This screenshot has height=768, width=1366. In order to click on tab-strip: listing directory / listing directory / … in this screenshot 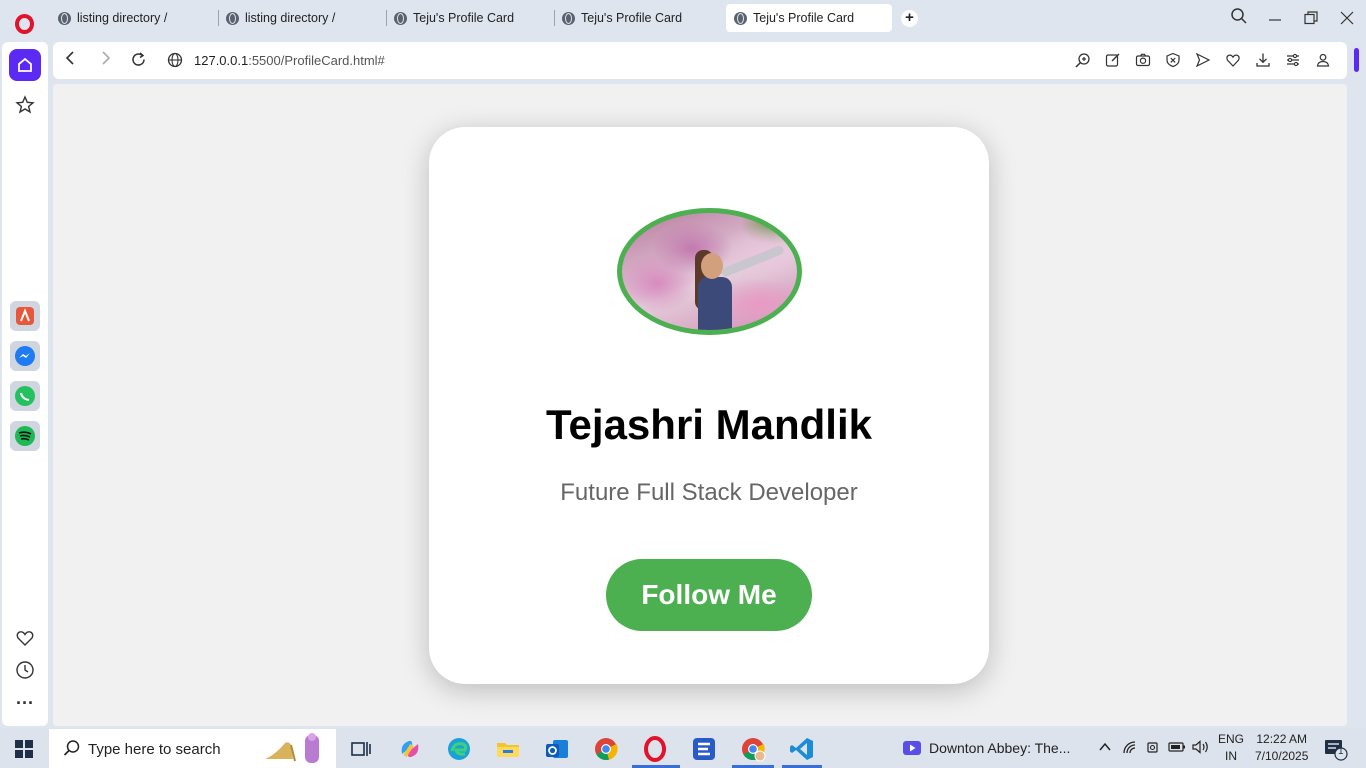, I will do `click(472, 19)`.